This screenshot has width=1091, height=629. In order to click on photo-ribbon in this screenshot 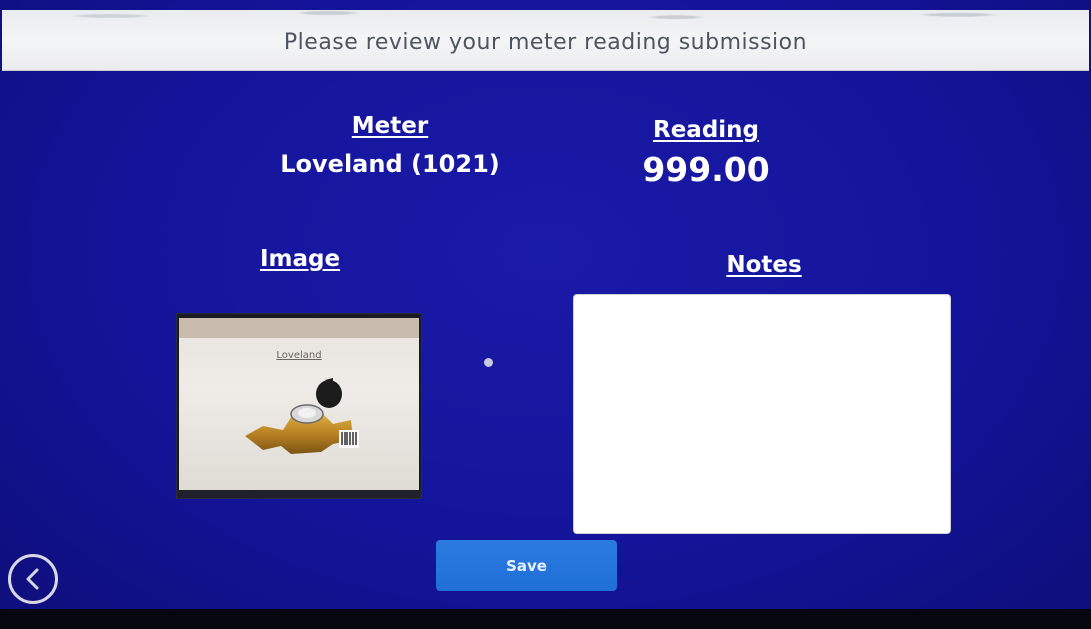, I will do `click(299, 328)`.